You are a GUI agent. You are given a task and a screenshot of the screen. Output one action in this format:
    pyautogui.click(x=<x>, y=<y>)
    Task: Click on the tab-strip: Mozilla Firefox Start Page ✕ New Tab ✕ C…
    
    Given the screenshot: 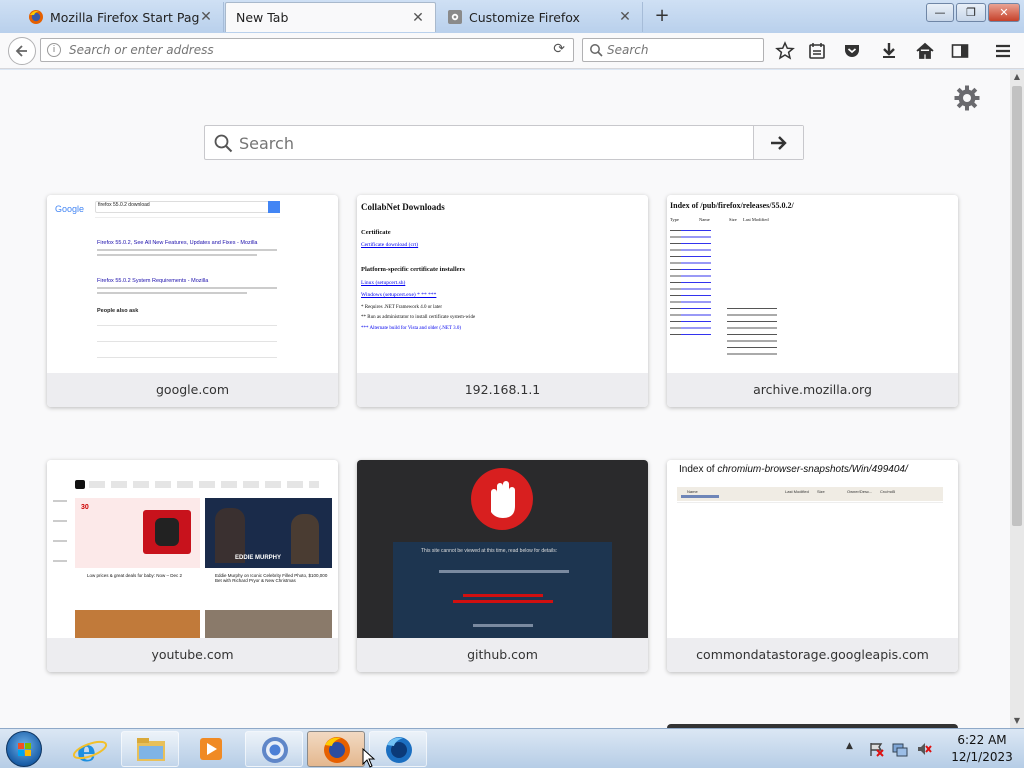 What is the action you would take?
    pyautogui.click(x=512, y=16)
    